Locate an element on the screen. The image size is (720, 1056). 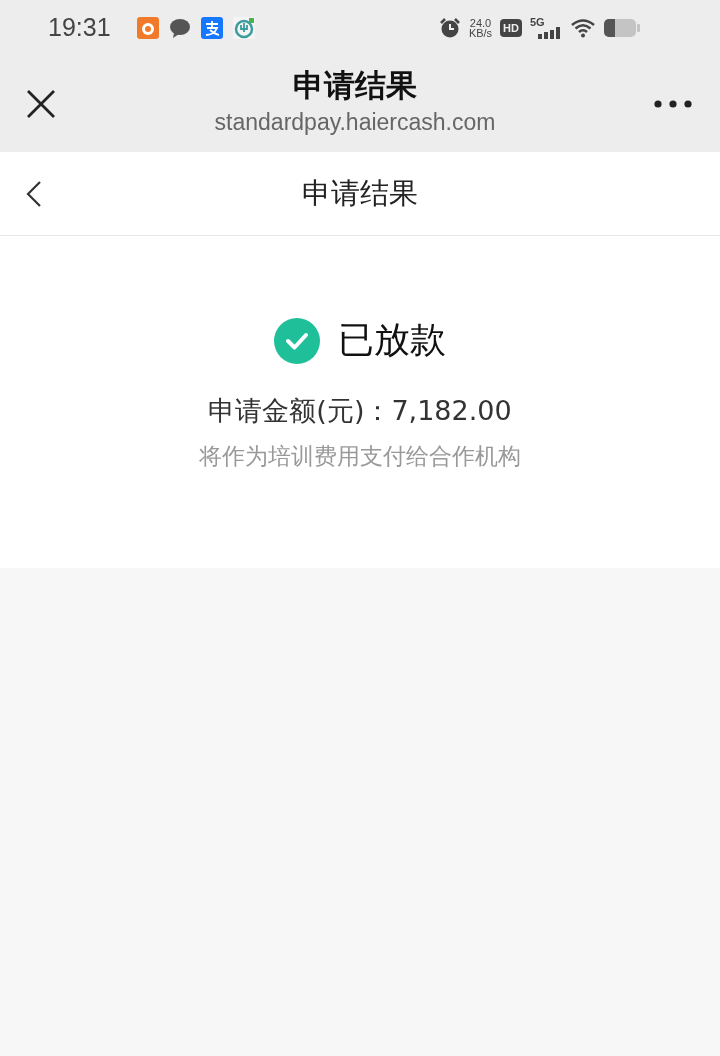
hd-badge: HD is located at coordinates (511, 27).